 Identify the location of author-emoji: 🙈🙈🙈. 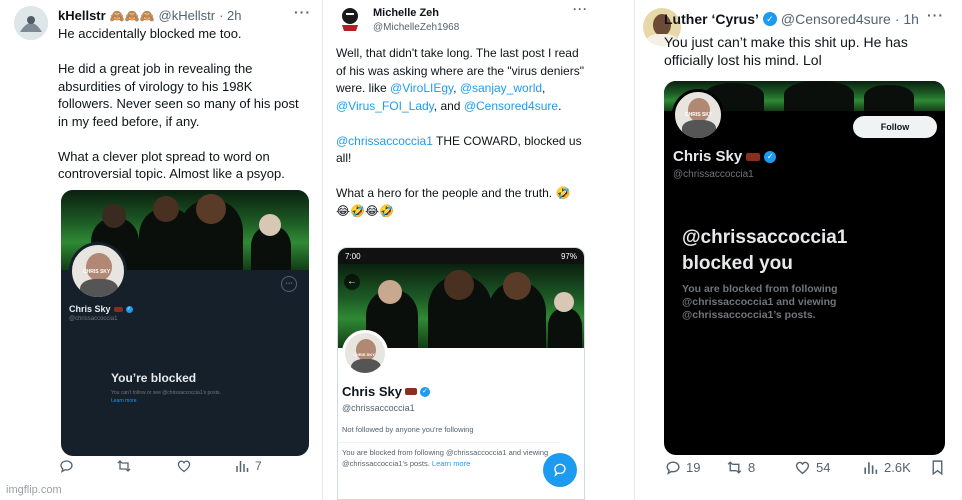
(132, 15).